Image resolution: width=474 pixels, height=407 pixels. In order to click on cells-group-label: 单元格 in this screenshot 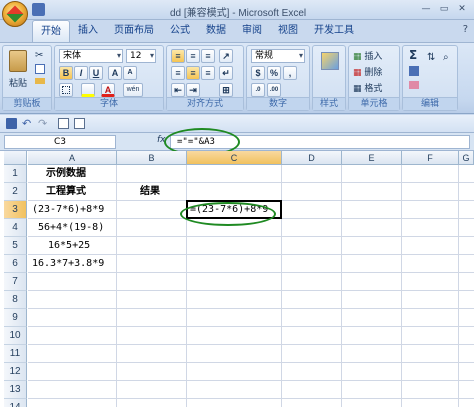, I will do `click(374, 103)`.